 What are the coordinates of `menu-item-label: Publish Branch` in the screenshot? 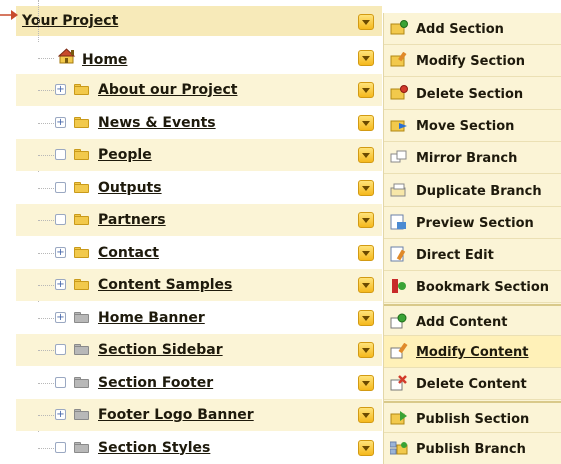 It's located at (471, 449).